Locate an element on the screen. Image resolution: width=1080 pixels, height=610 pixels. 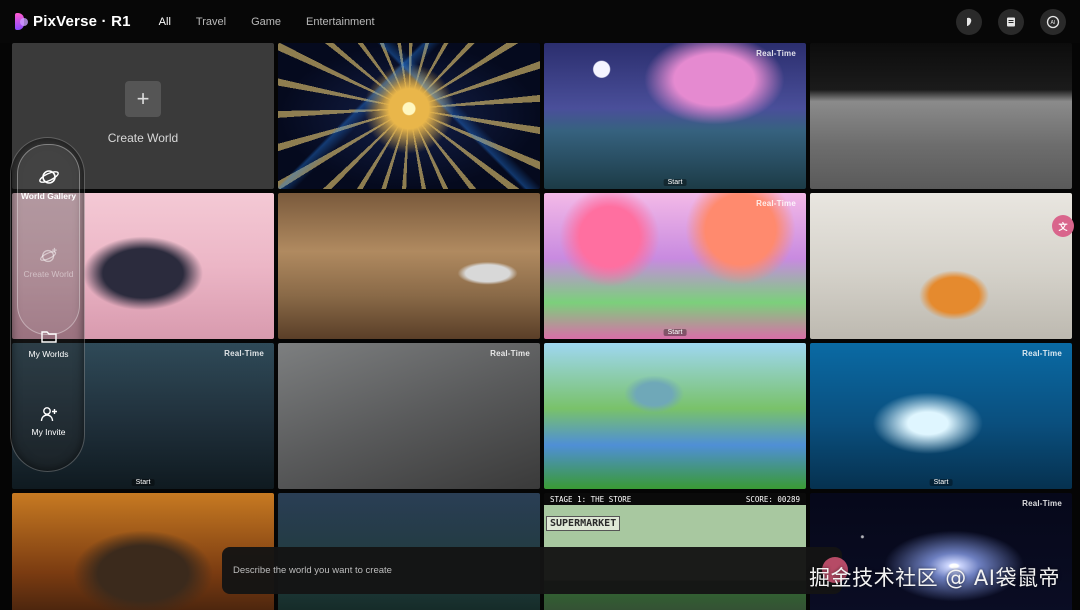
docs-button is located at coordinates (1011, 22).